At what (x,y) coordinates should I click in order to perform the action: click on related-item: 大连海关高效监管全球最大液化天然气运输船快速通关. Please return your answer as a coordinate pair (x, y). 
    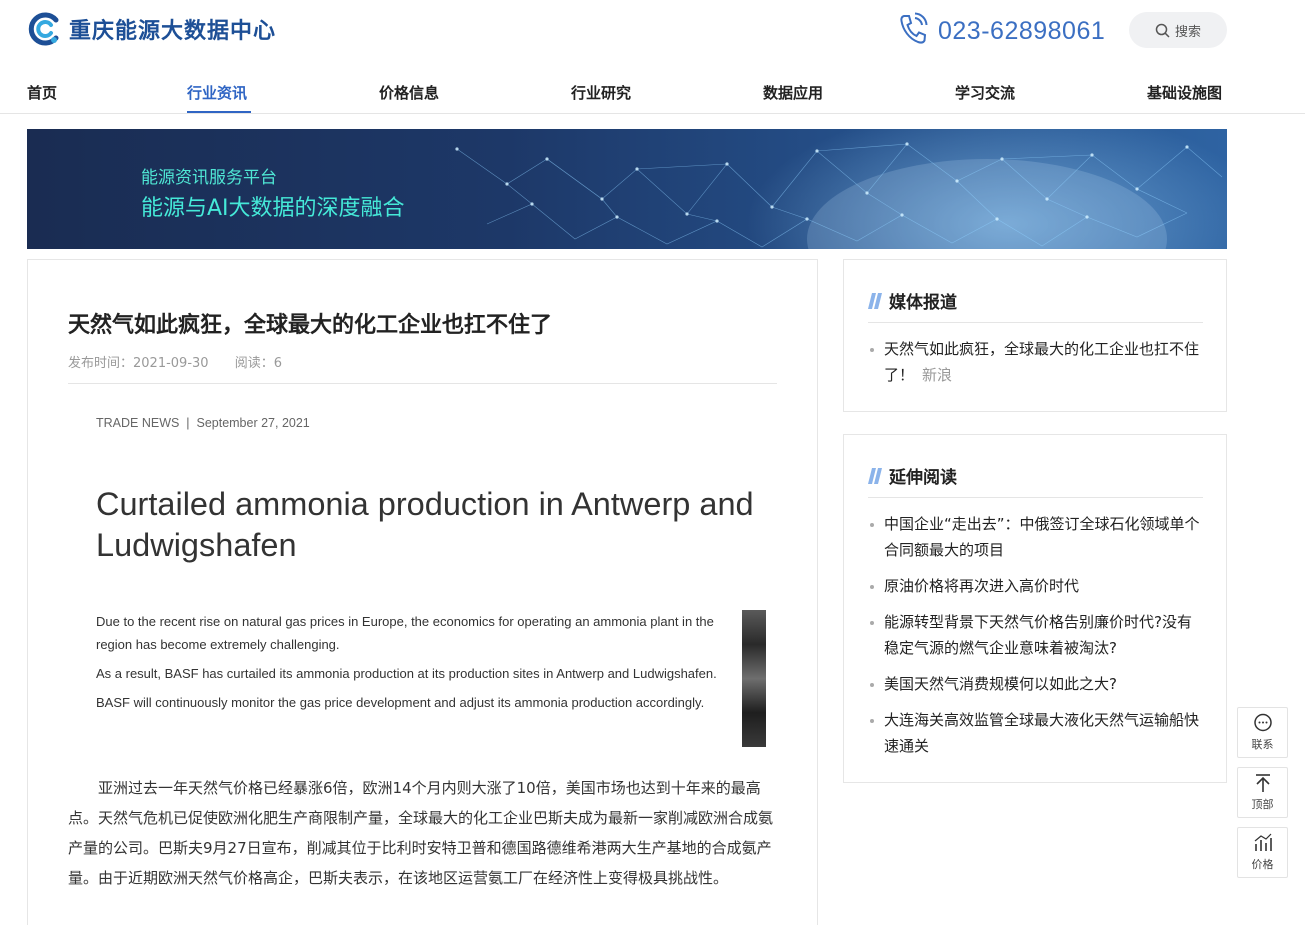
    Looking at the image, I should click on (1035, 733).